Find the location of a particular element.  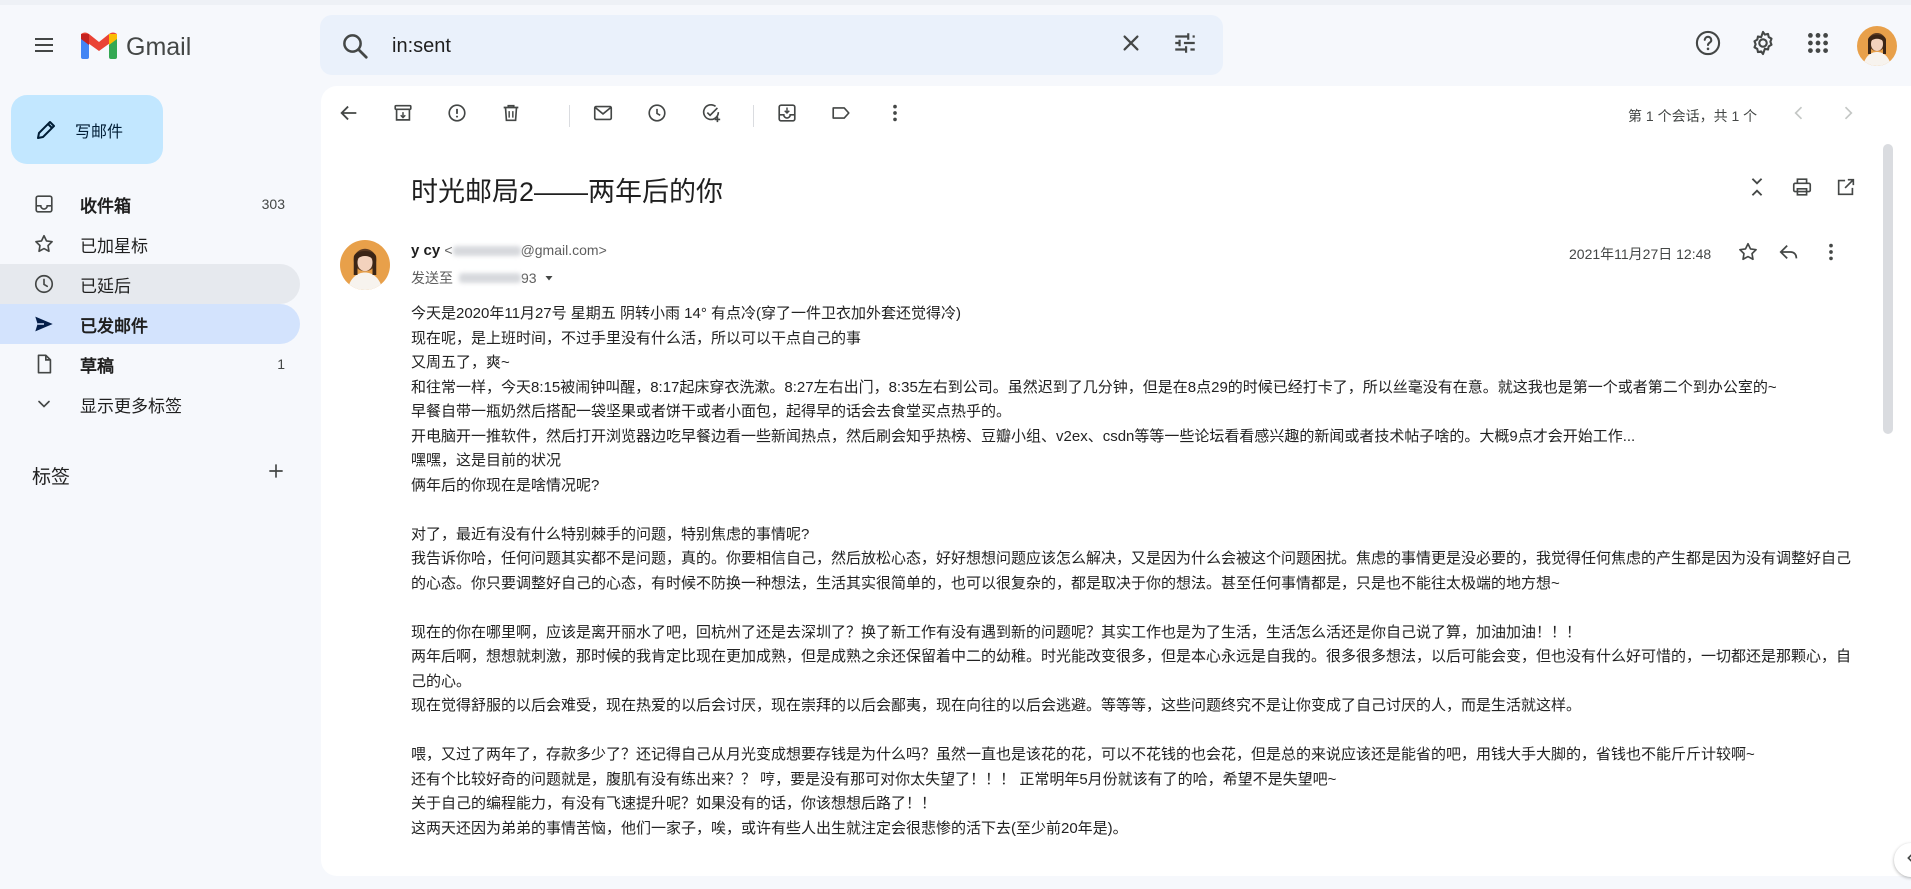

search-bar is located at coordinates (771, 45).